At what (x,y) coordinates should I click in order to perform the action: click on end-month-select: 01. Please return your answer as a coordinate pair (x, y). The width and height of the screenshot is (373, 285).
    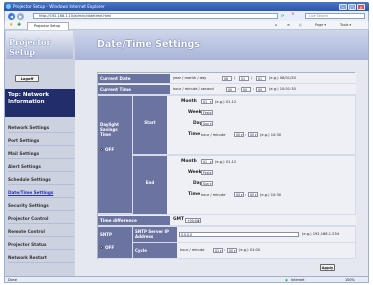
    Looking at the image, I should click on (207, 161).